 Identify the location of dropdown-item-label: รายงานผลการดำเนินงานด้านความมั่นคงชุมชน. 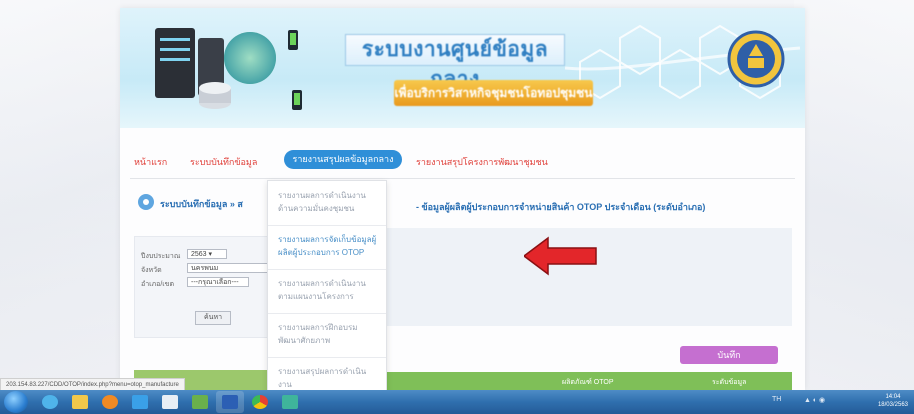
(322, 202).